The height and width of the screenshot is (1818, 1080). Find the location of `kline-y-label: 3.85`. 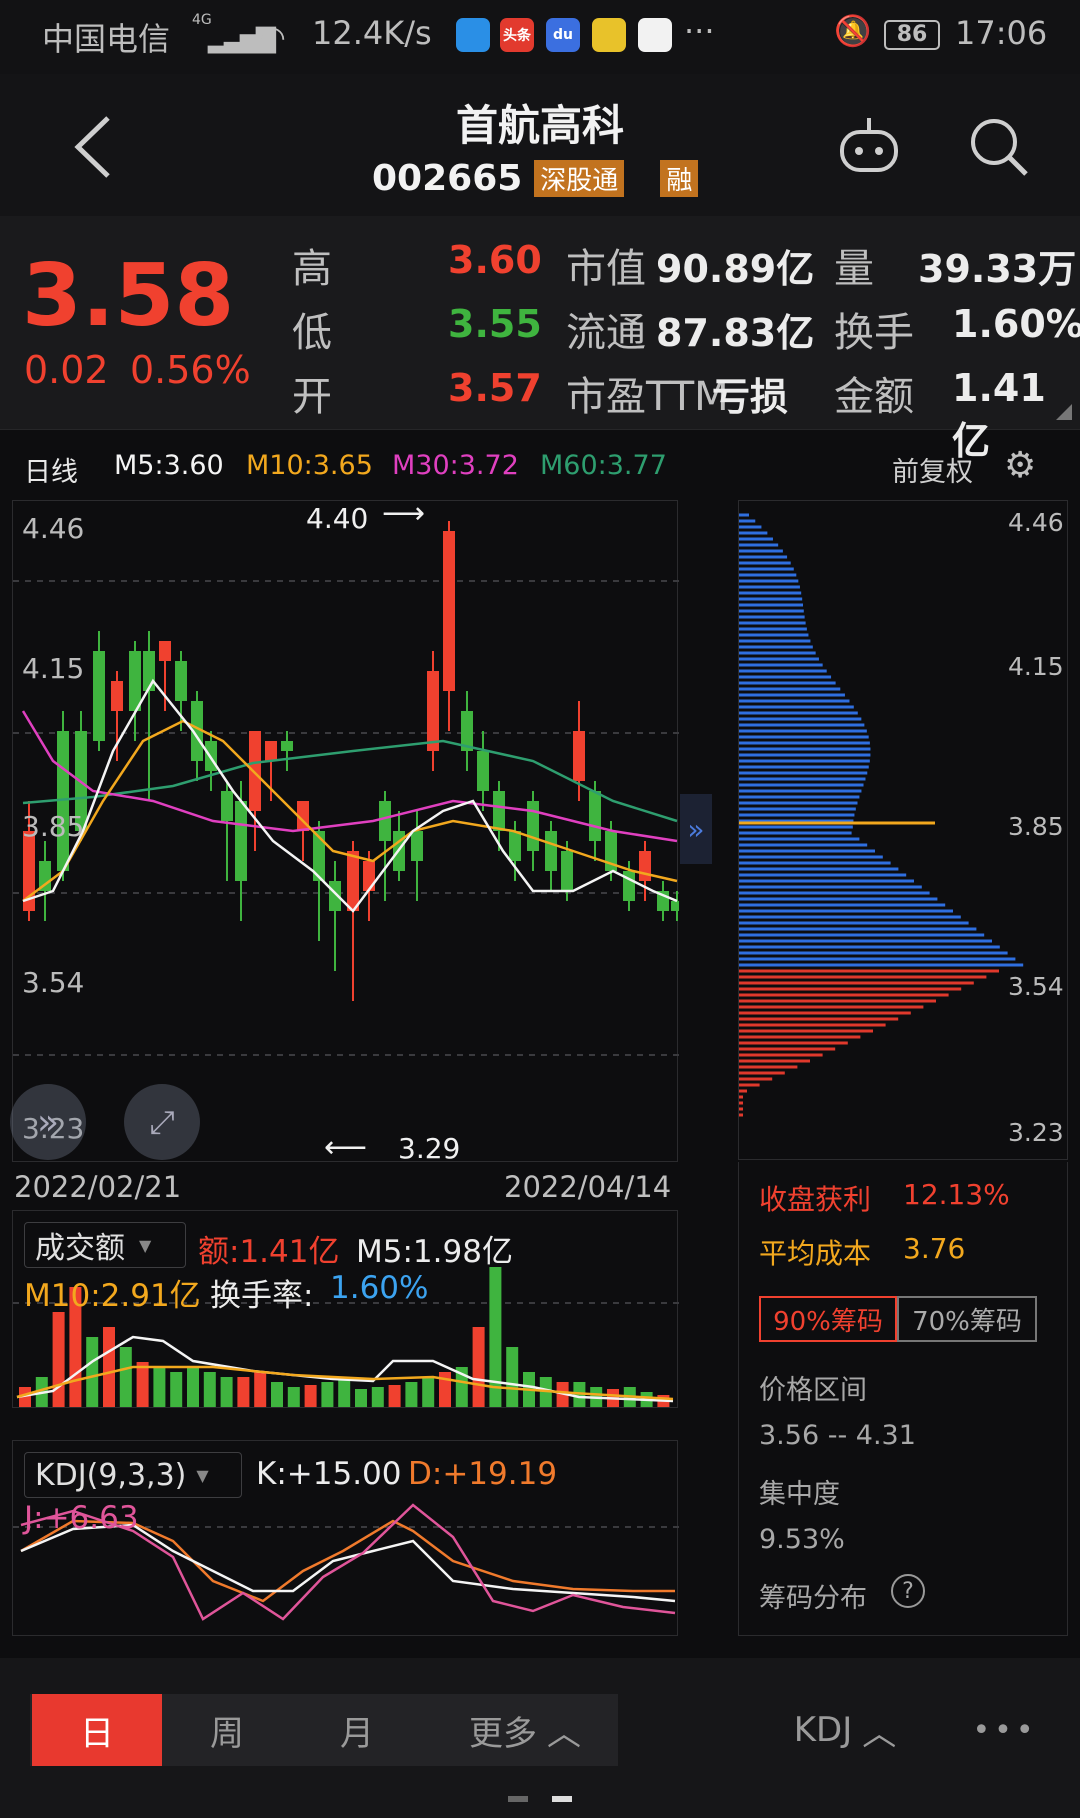

kline-y-label: 3.85 is located at coordinates (53, 826).